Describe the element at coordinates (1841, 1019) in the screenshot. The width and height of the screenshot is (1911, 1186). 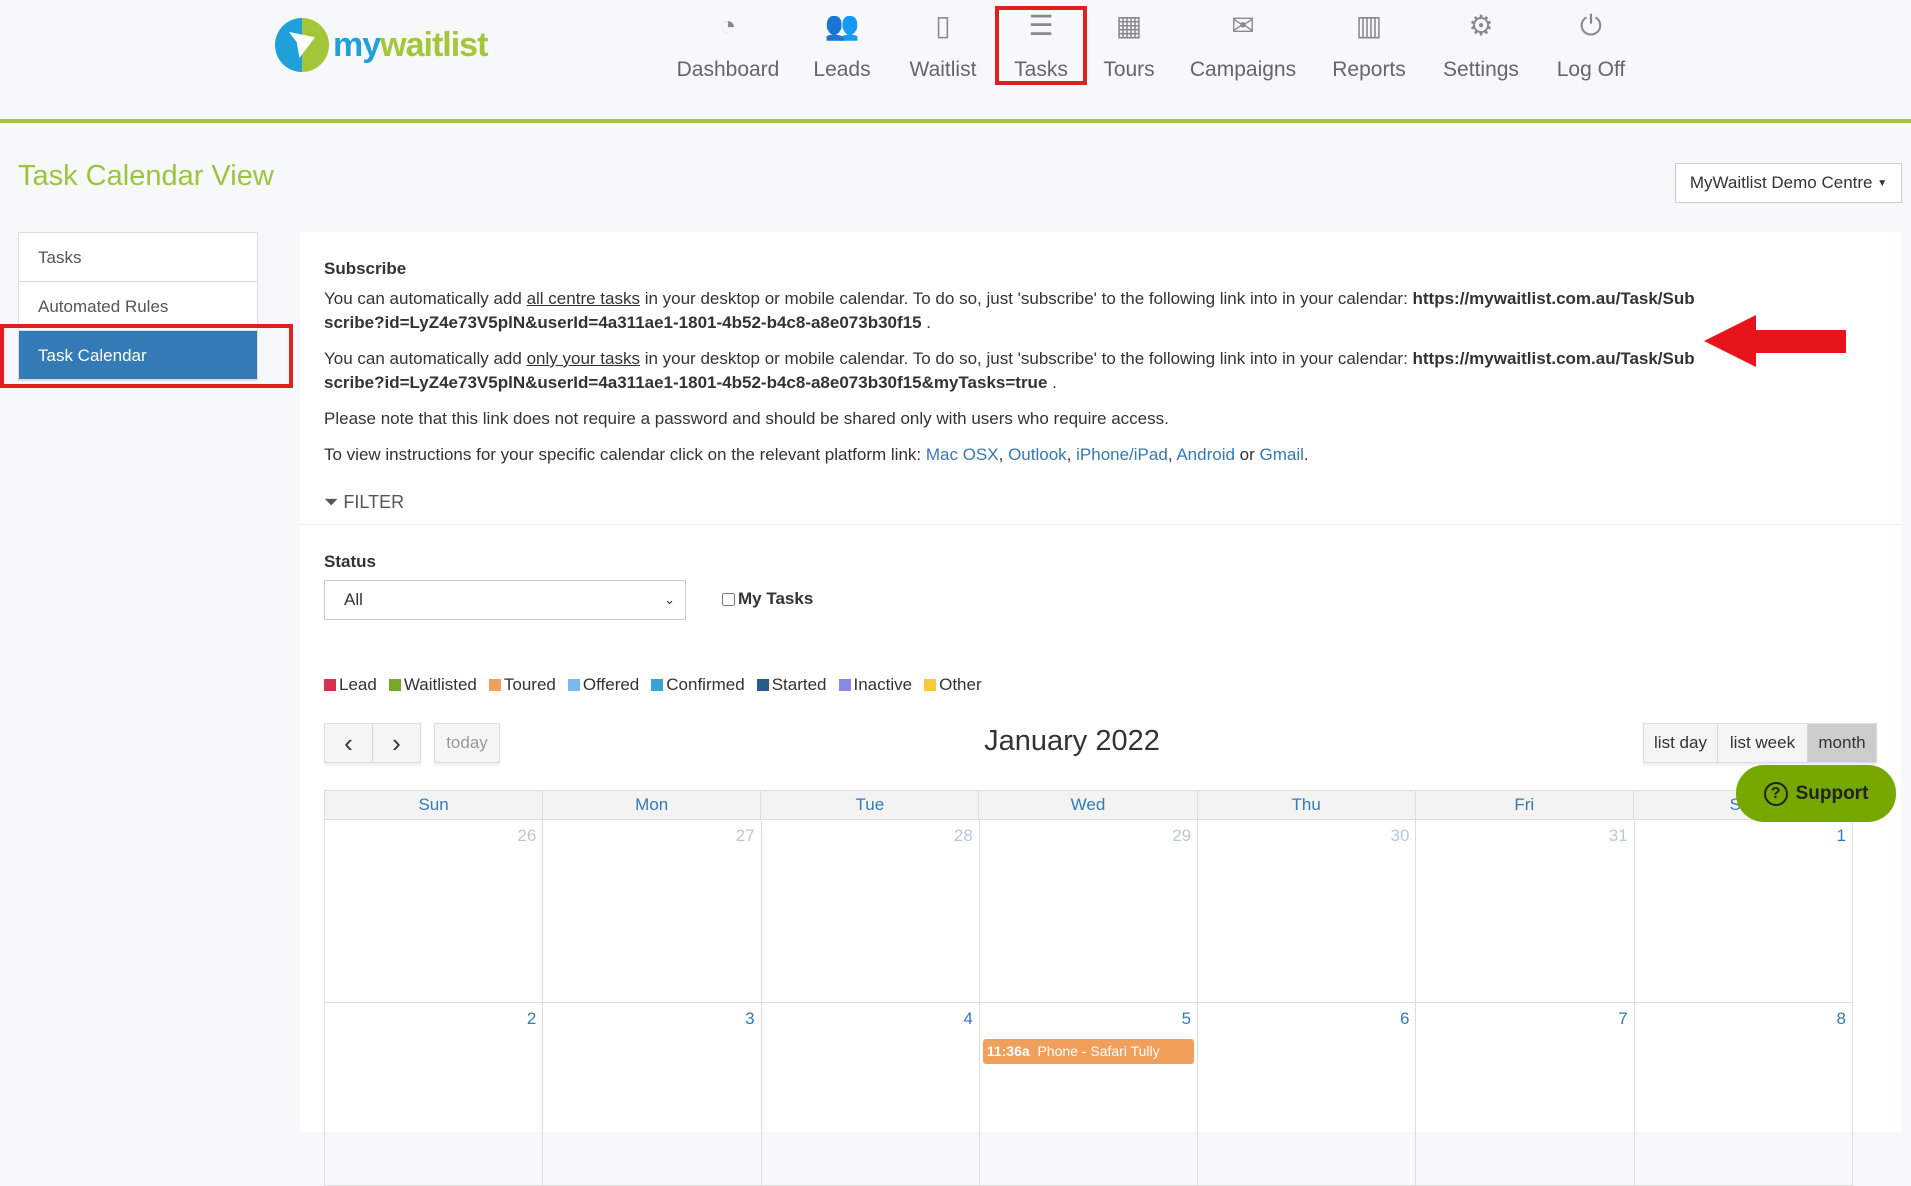
I see `day-number: 8` at that location.